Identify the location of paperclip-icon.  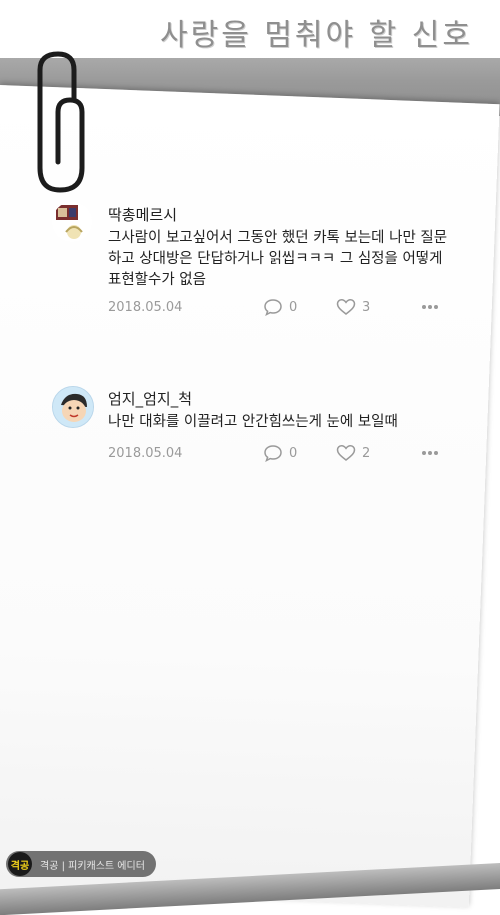
(60, 120).